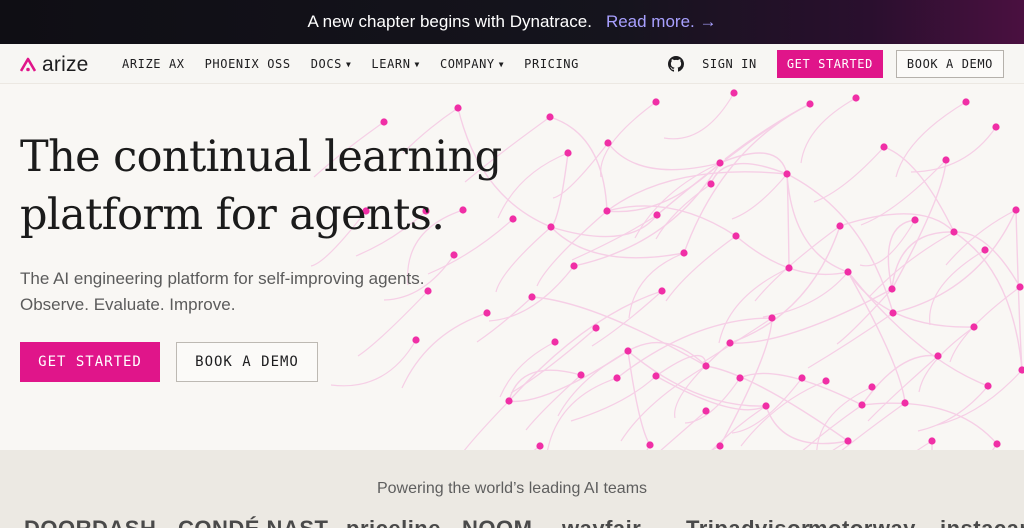 The width and height of the screenshot is (1024, 528). Describe the element at coordinates (90, 362) in the screenshot. I see `hero-get-started-button: GET STARTED` at that location.